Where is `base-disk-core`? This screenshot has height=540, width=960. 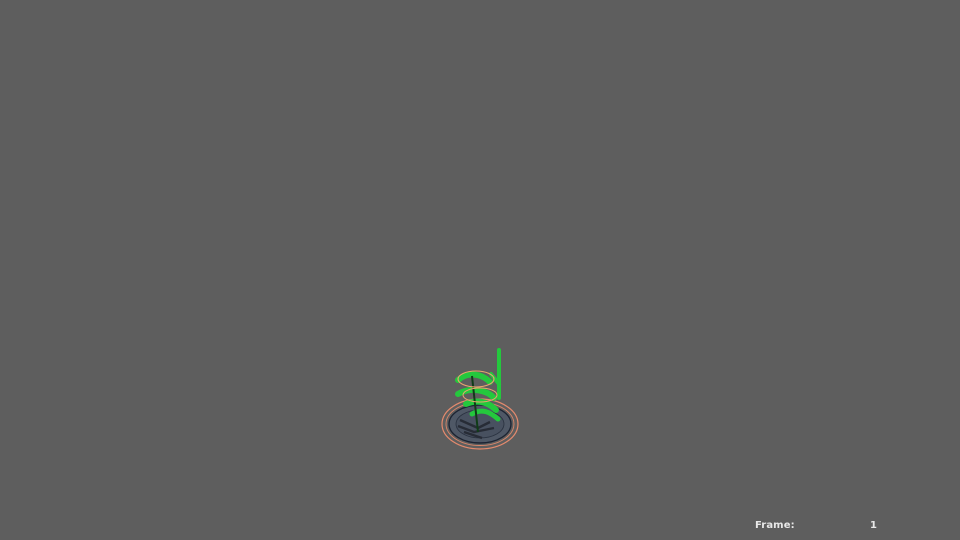
base-disk-core is located at coordinates (480, 424).